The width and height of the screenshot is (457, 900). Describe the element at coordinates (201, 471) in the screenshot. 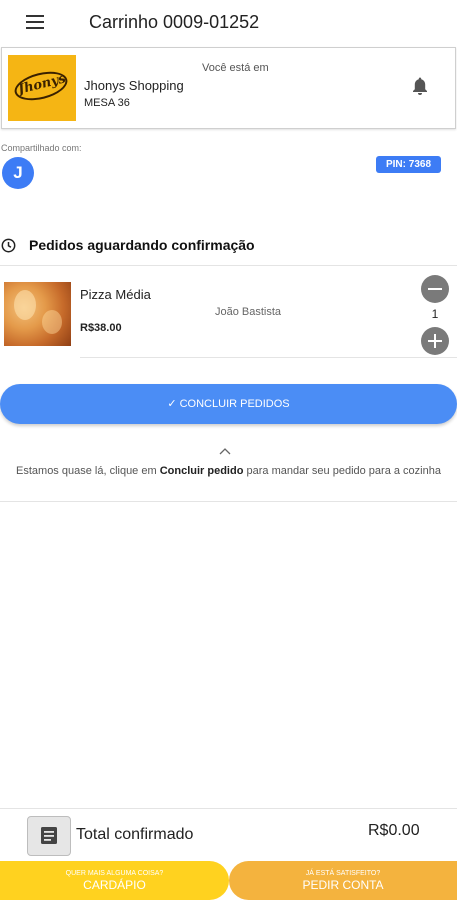

I see `hint-highlight: Concluir pedido` at that location.